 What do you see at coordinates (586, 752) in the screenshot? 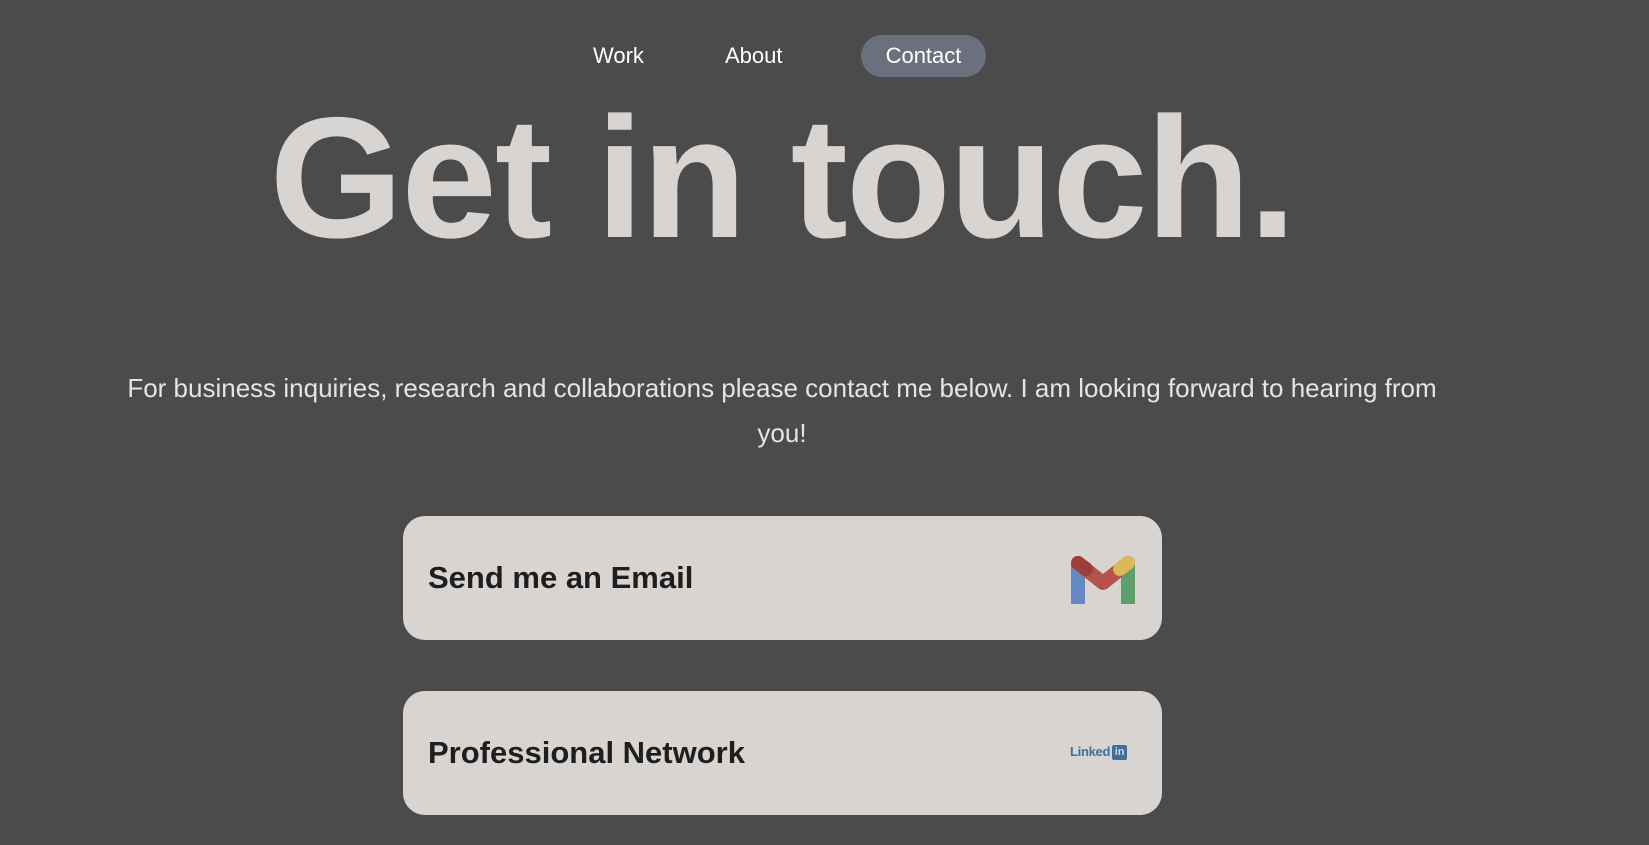
I see `linkedin-card-label: Professional Network` at bounding box center [586, 752].